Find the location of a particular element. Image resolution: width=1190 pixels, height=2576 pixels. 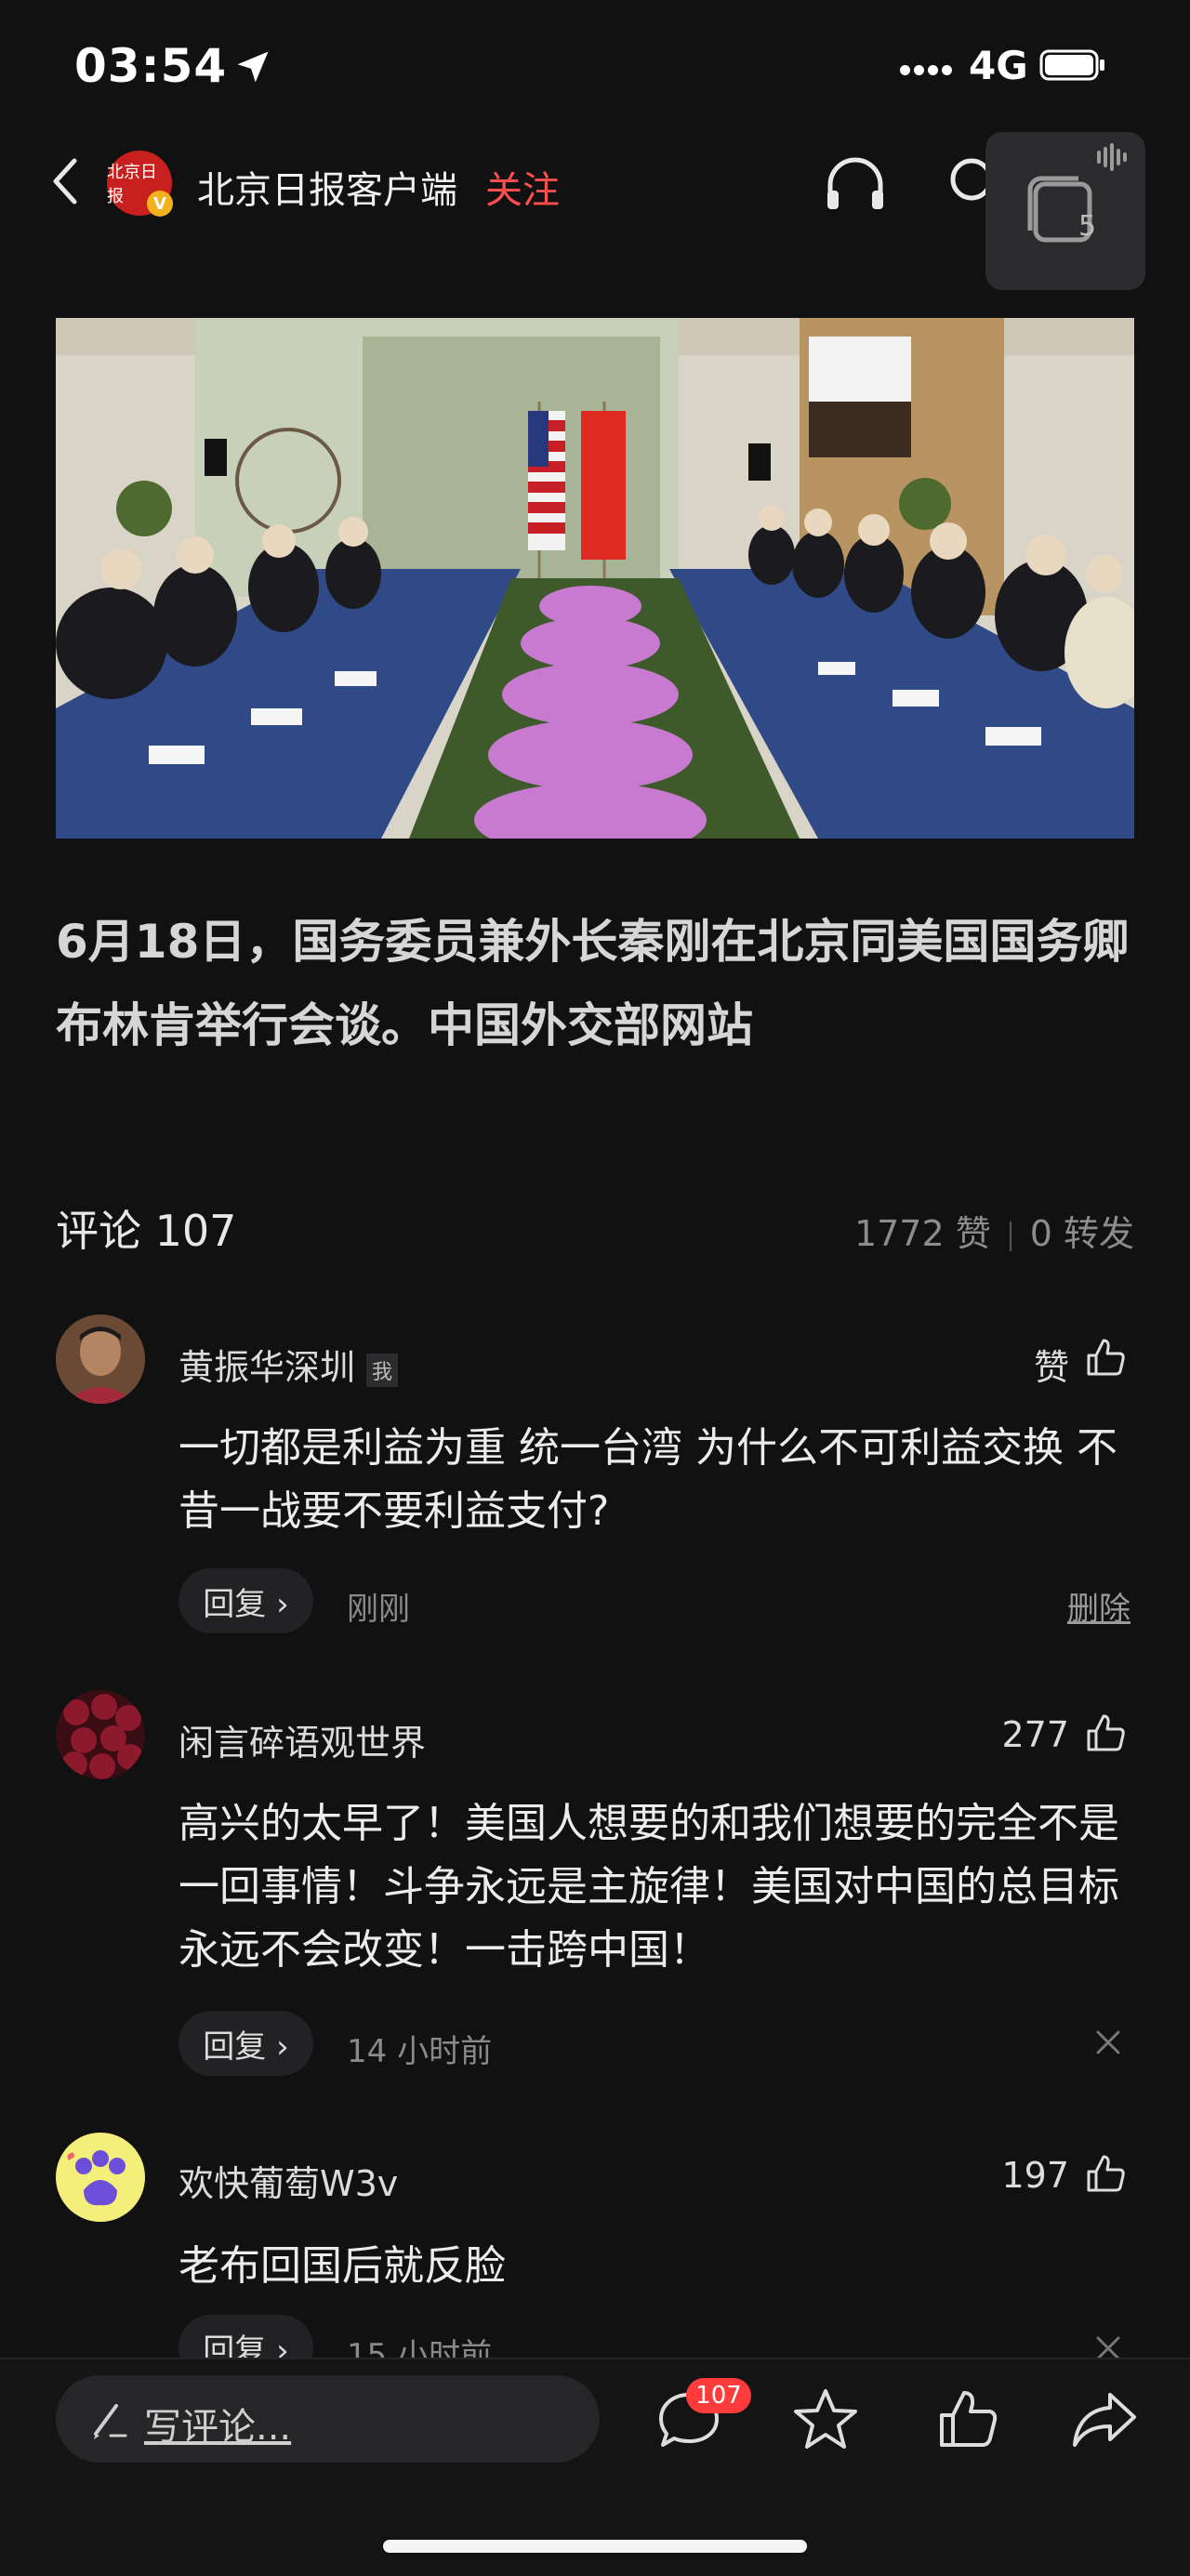

back-arrow-icon is located at coordinates (65, 181).